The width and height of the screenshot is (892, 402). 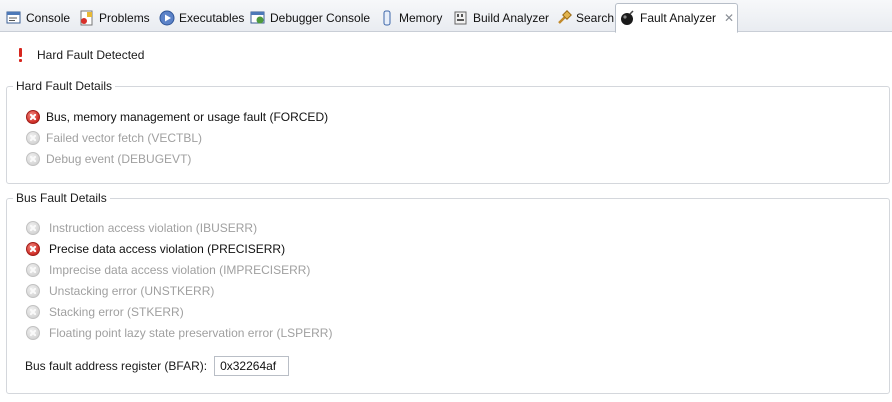 I want to click on list-item: Debug event (DEBUGEVT), so click(x=108, y=159).